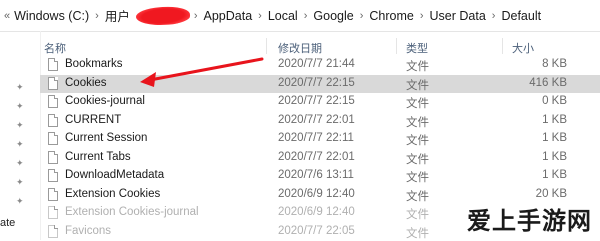 This screenshot has height=241, width=600. I want to click on watermark-logo: 爱上手游网, so click(529, 218).